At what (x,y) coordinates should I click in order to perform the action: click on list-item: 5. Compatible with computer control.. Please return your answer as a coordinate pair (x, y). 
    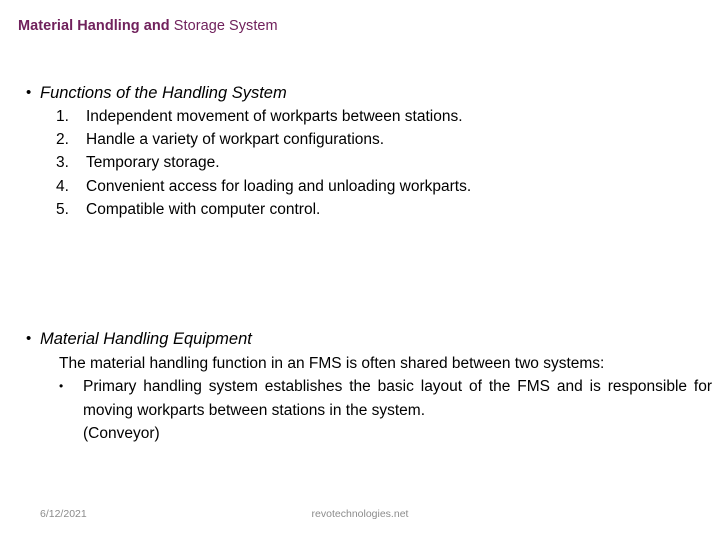
    Looking at the image, I should click on (376, 209).